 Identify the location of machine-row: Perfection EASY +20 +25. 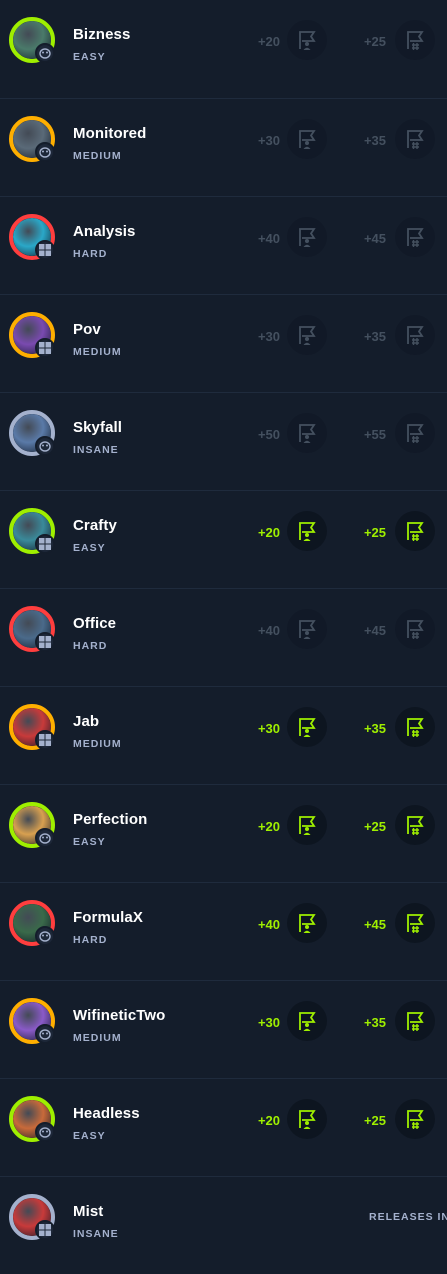
(223, 833).